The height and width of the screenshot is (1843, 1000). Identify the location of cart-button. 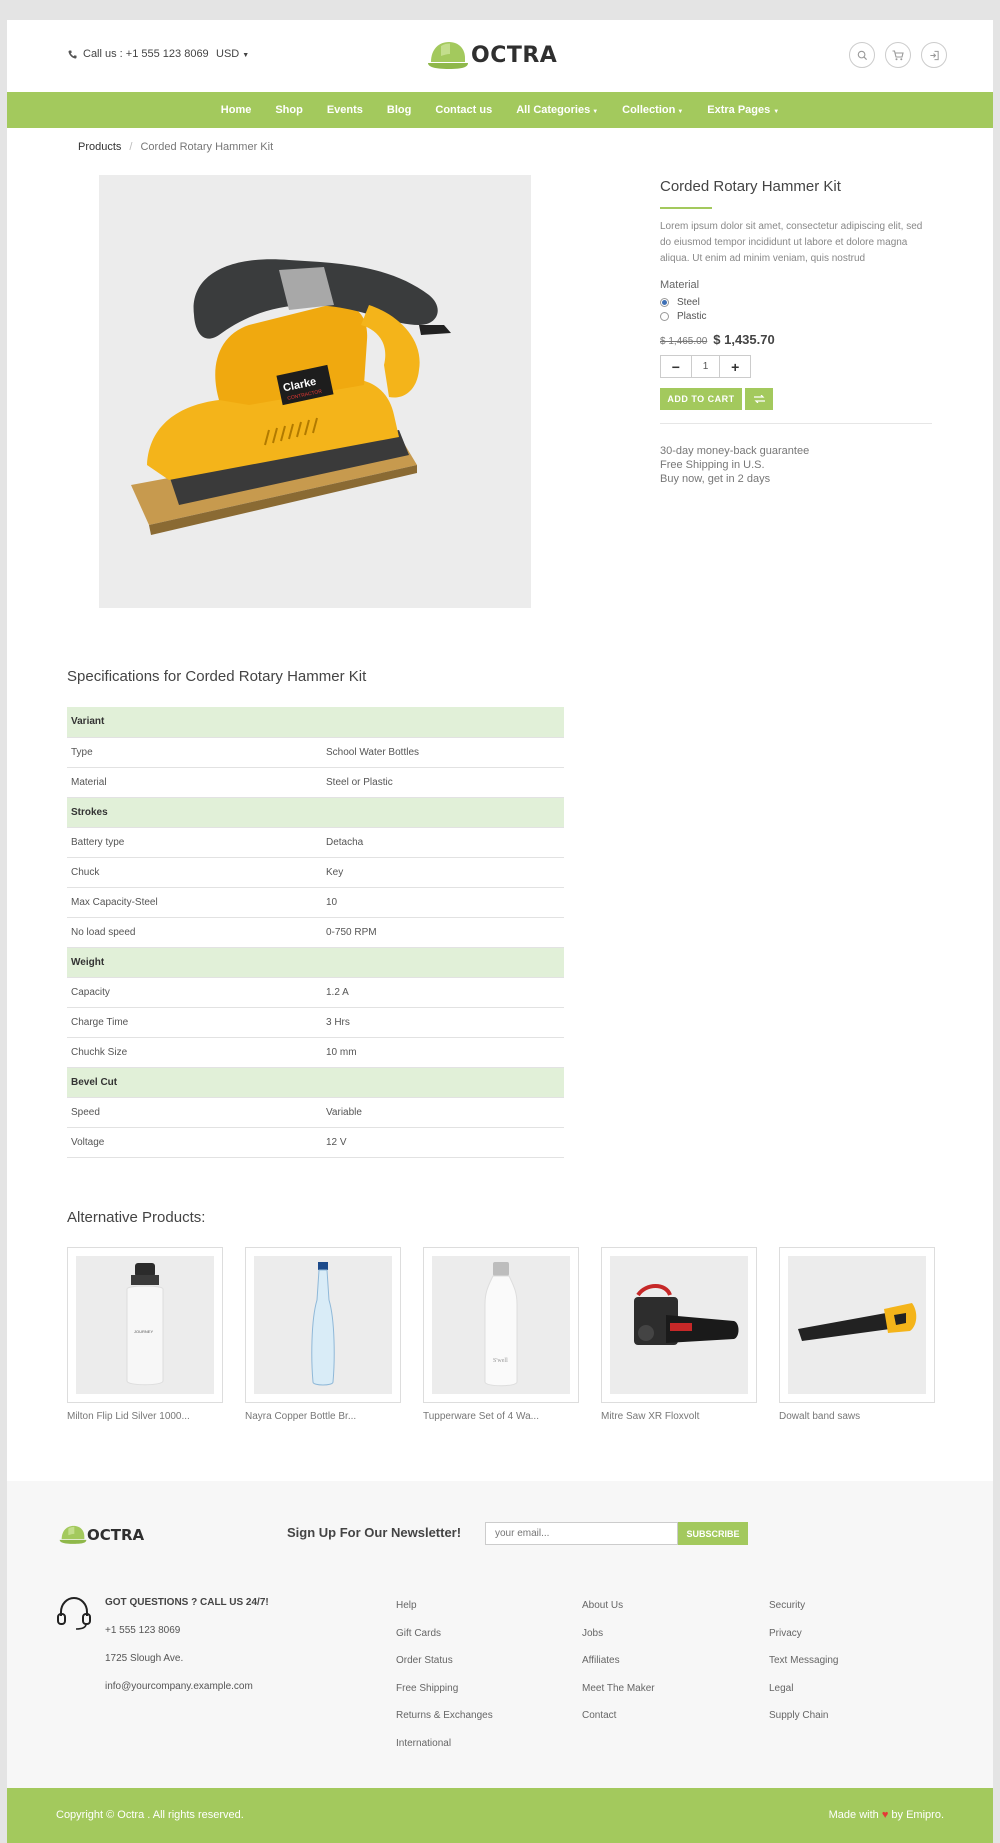
(898, 55).